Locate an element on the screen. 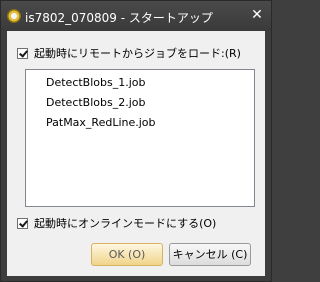 The width and height of the screenshot is (320, 282). online-checkbox is located at coordinates (22, 223).